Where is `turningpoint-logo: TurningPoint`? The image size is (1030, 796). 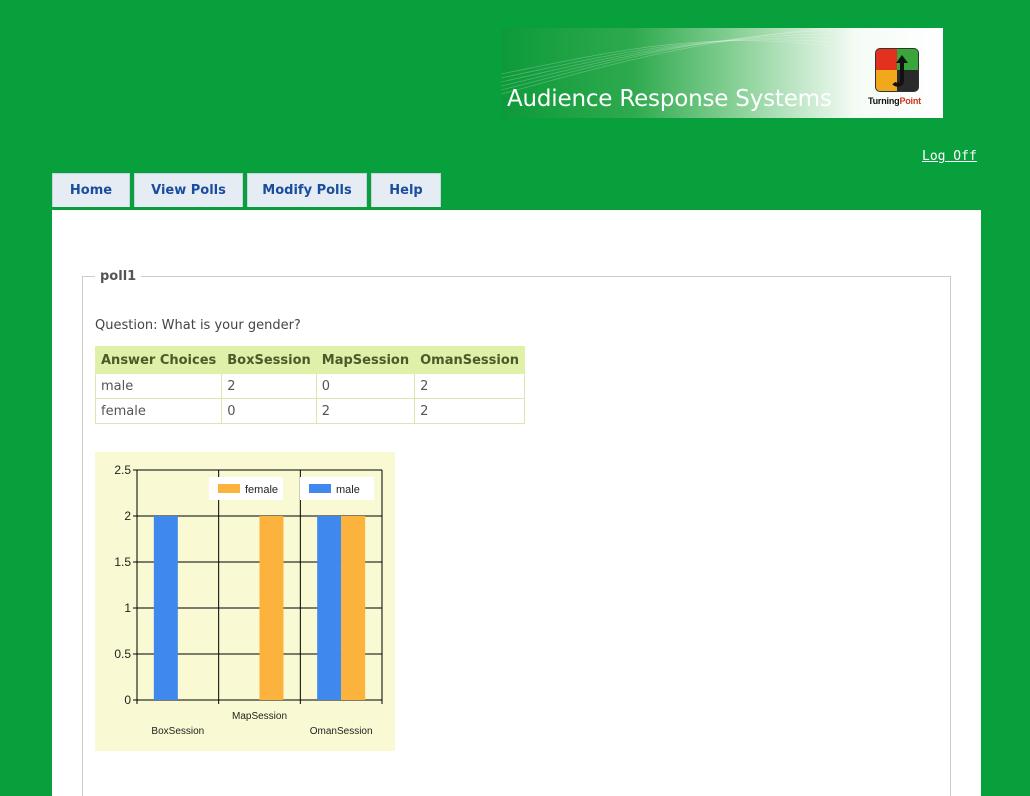
turningpoint-logo: TurningPoint is located at coordinates (899, 81).